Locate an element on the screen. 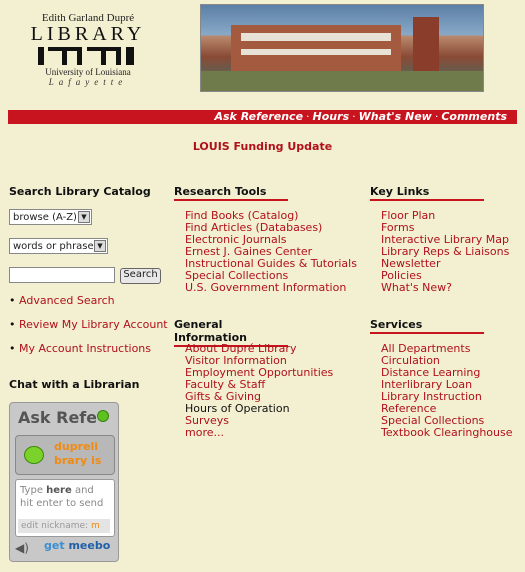 The height and width of the screenshot is (572, 525). msg-pre: Type is located at coordinates (33, 490).